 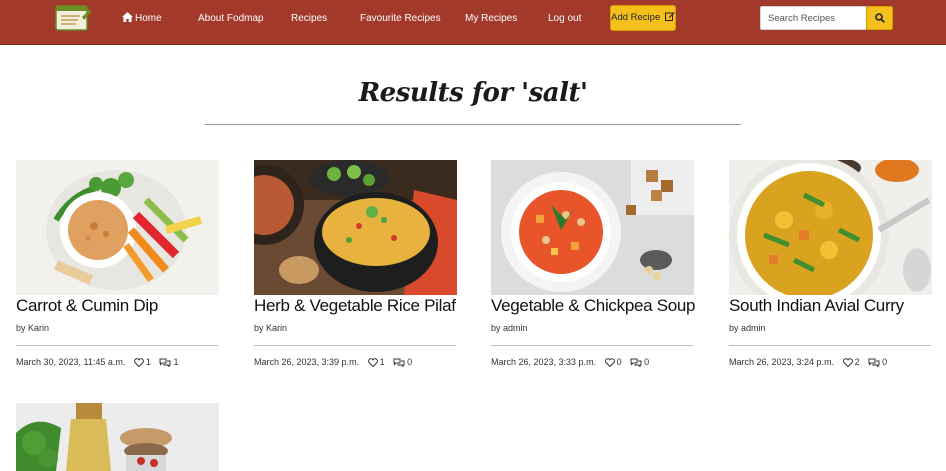 I want to click on recipe-card, so click(x=117, y=437).